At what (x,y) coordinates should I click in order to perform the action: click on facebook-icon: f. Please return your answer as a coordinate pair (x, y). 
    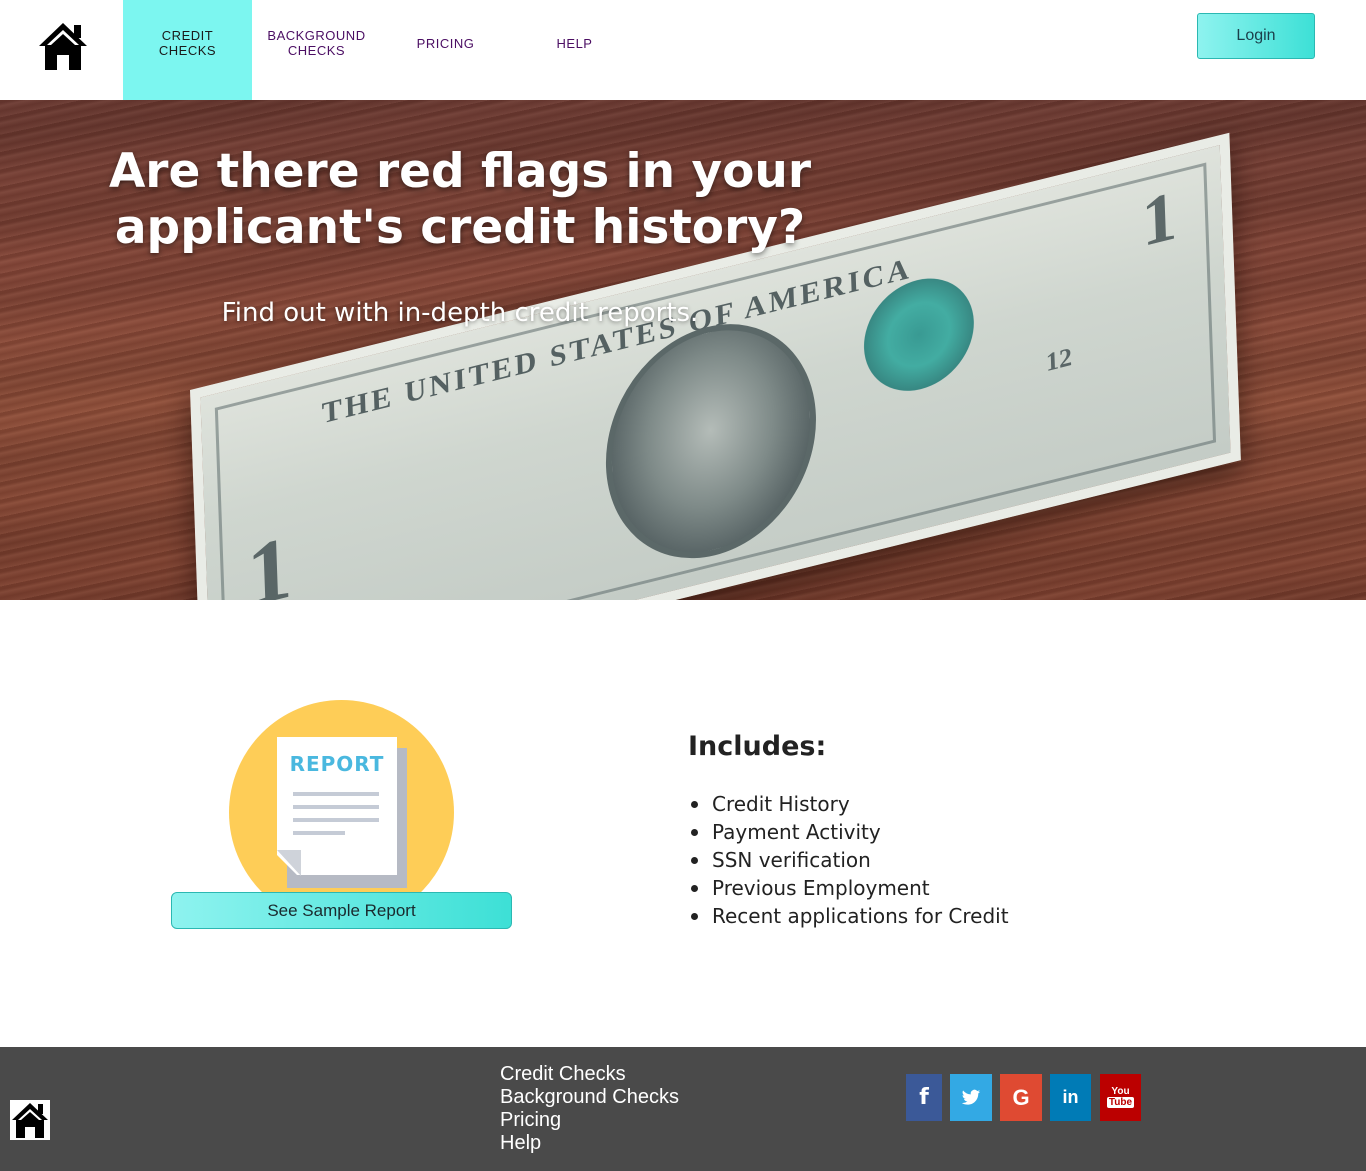
    Looking at the image, I should click on (924, 1097).